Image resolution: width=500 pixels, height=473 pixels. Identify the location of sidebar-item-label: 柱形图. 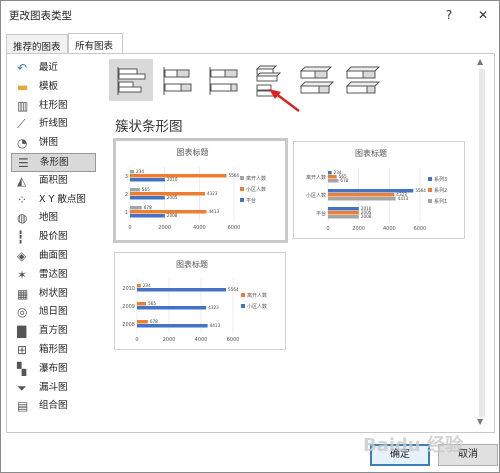
(53, 105).